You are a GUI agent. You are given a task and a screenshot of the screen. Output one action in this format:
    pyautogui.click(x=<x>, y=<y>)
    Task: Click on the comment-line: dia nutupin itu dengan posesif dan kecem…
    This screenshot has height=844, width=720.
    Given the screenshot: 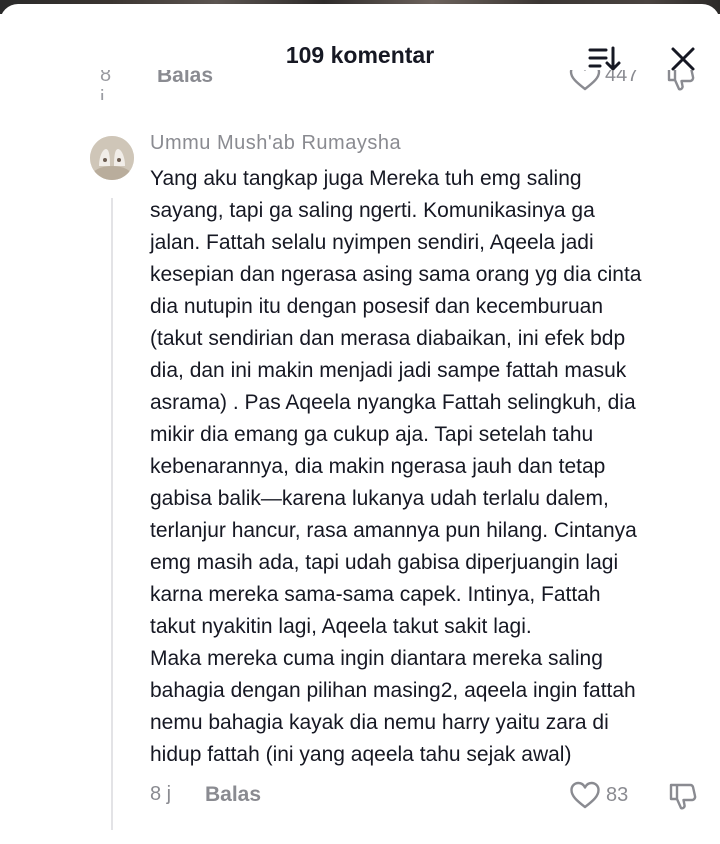 What is the action you would take?
    pyautogui.click(x=376, y=306)
    